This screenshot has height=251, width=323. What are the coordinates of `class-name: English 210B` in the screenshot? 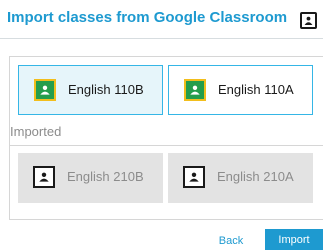 It's located at (105, 176).